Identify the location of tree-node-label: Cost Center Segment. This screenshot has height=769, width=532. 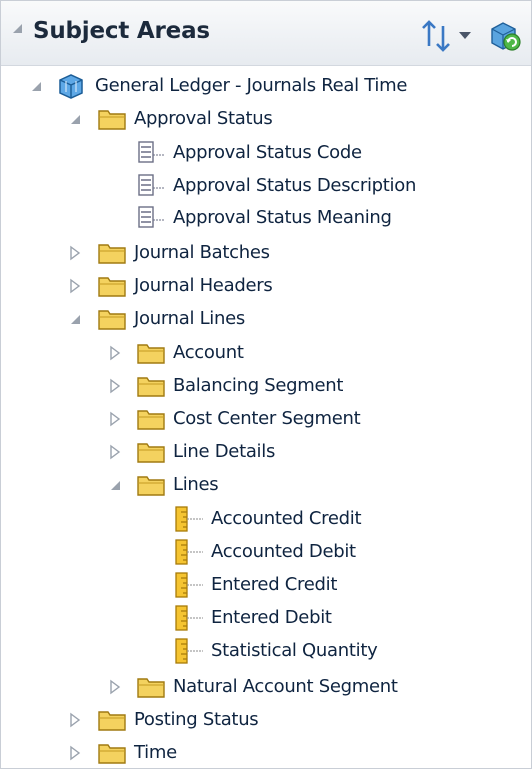
(267, 418).